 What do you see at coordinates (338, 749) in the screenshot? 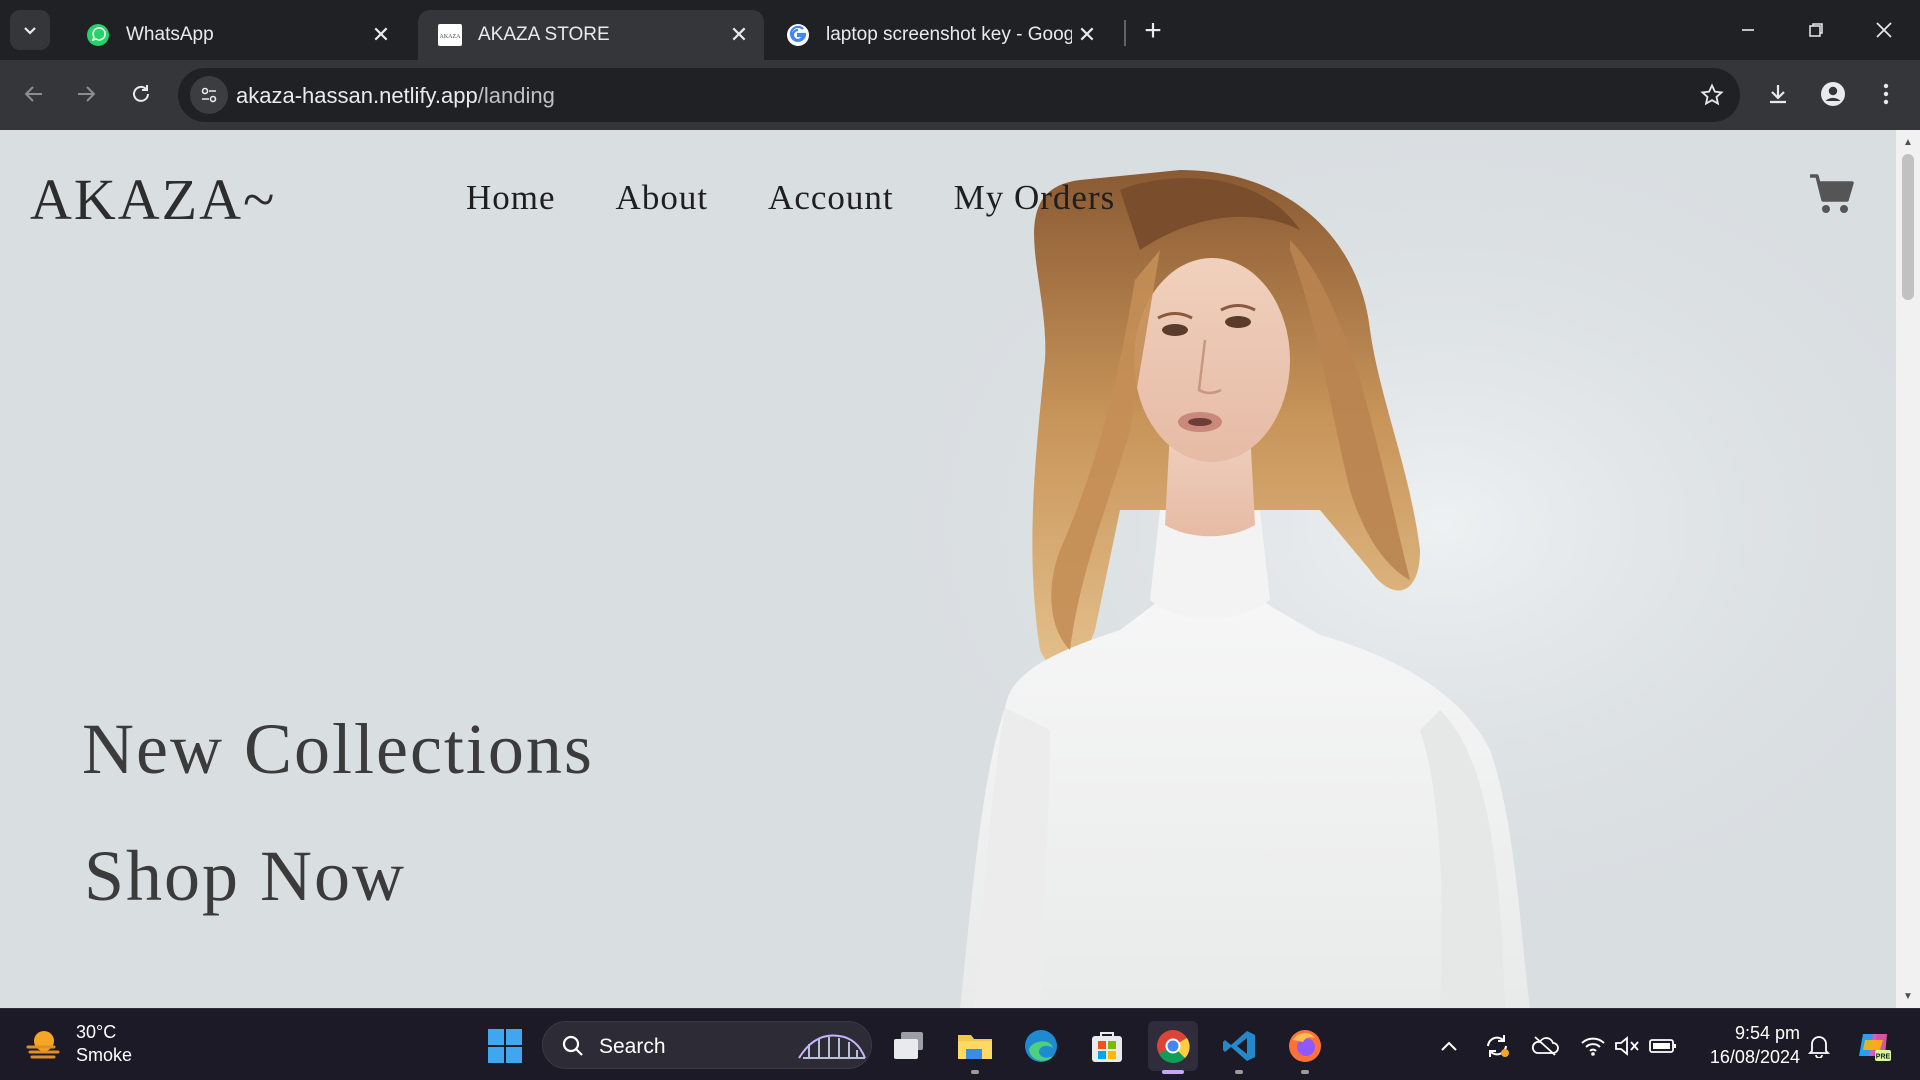
I see `hero-title: New Collections` at bounding box center [338, 749].